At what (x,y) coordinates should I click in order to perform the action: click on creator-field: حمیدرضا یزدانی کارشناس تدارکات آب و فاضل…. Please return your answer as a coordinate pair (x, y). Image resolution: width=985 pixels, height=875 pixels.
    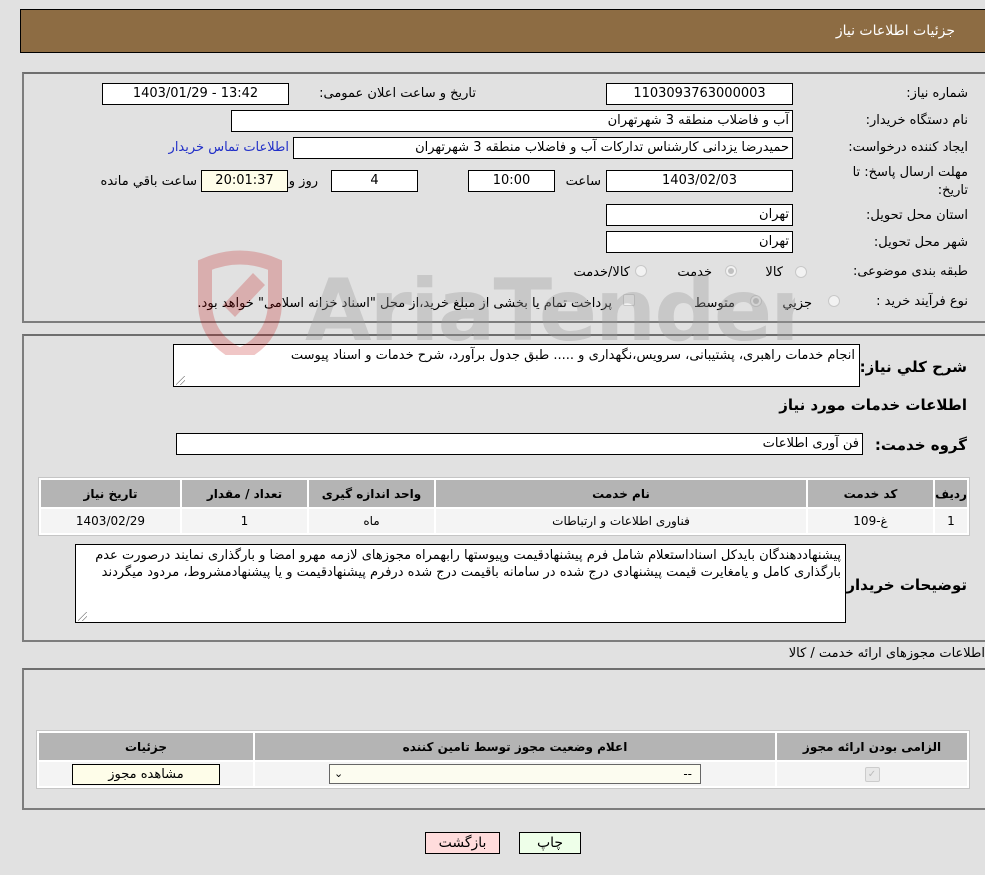
    Looking at the image, I should click on (543, 148).